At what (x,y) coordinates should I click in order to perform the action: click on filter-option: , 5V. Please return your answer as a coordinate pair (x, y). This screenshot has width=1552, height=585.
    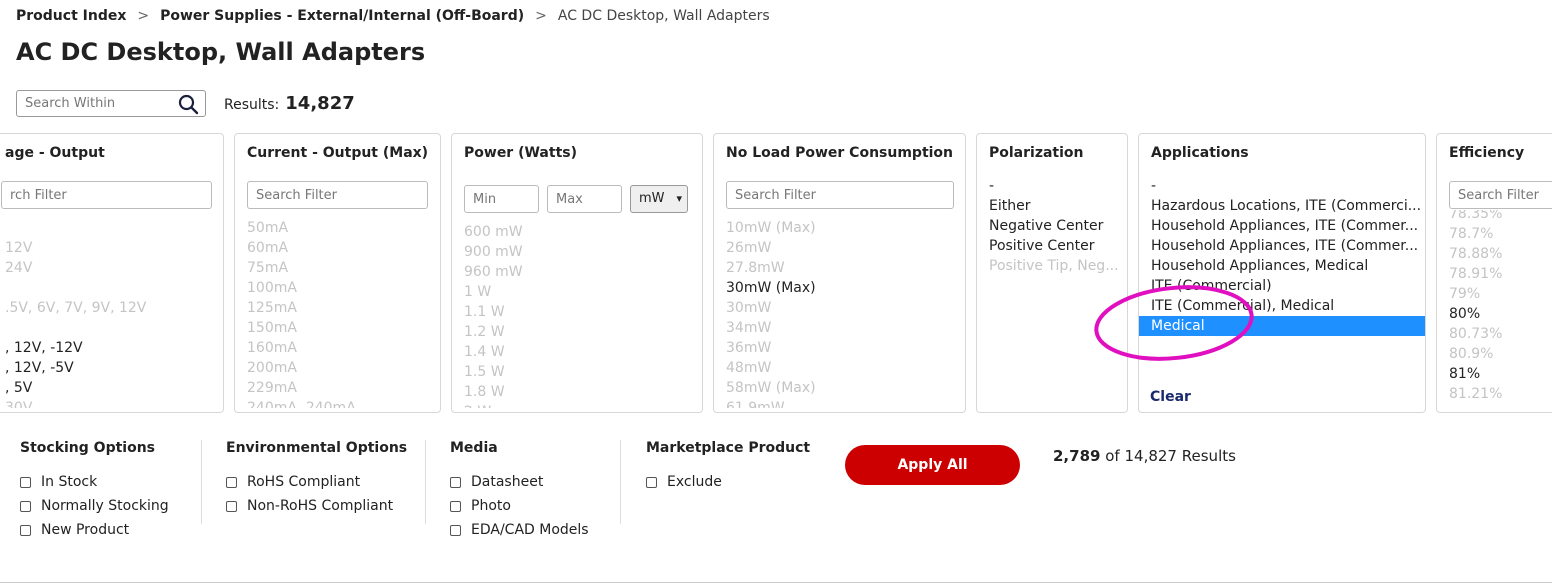
    Looking at the image, I should click on (111, 388).